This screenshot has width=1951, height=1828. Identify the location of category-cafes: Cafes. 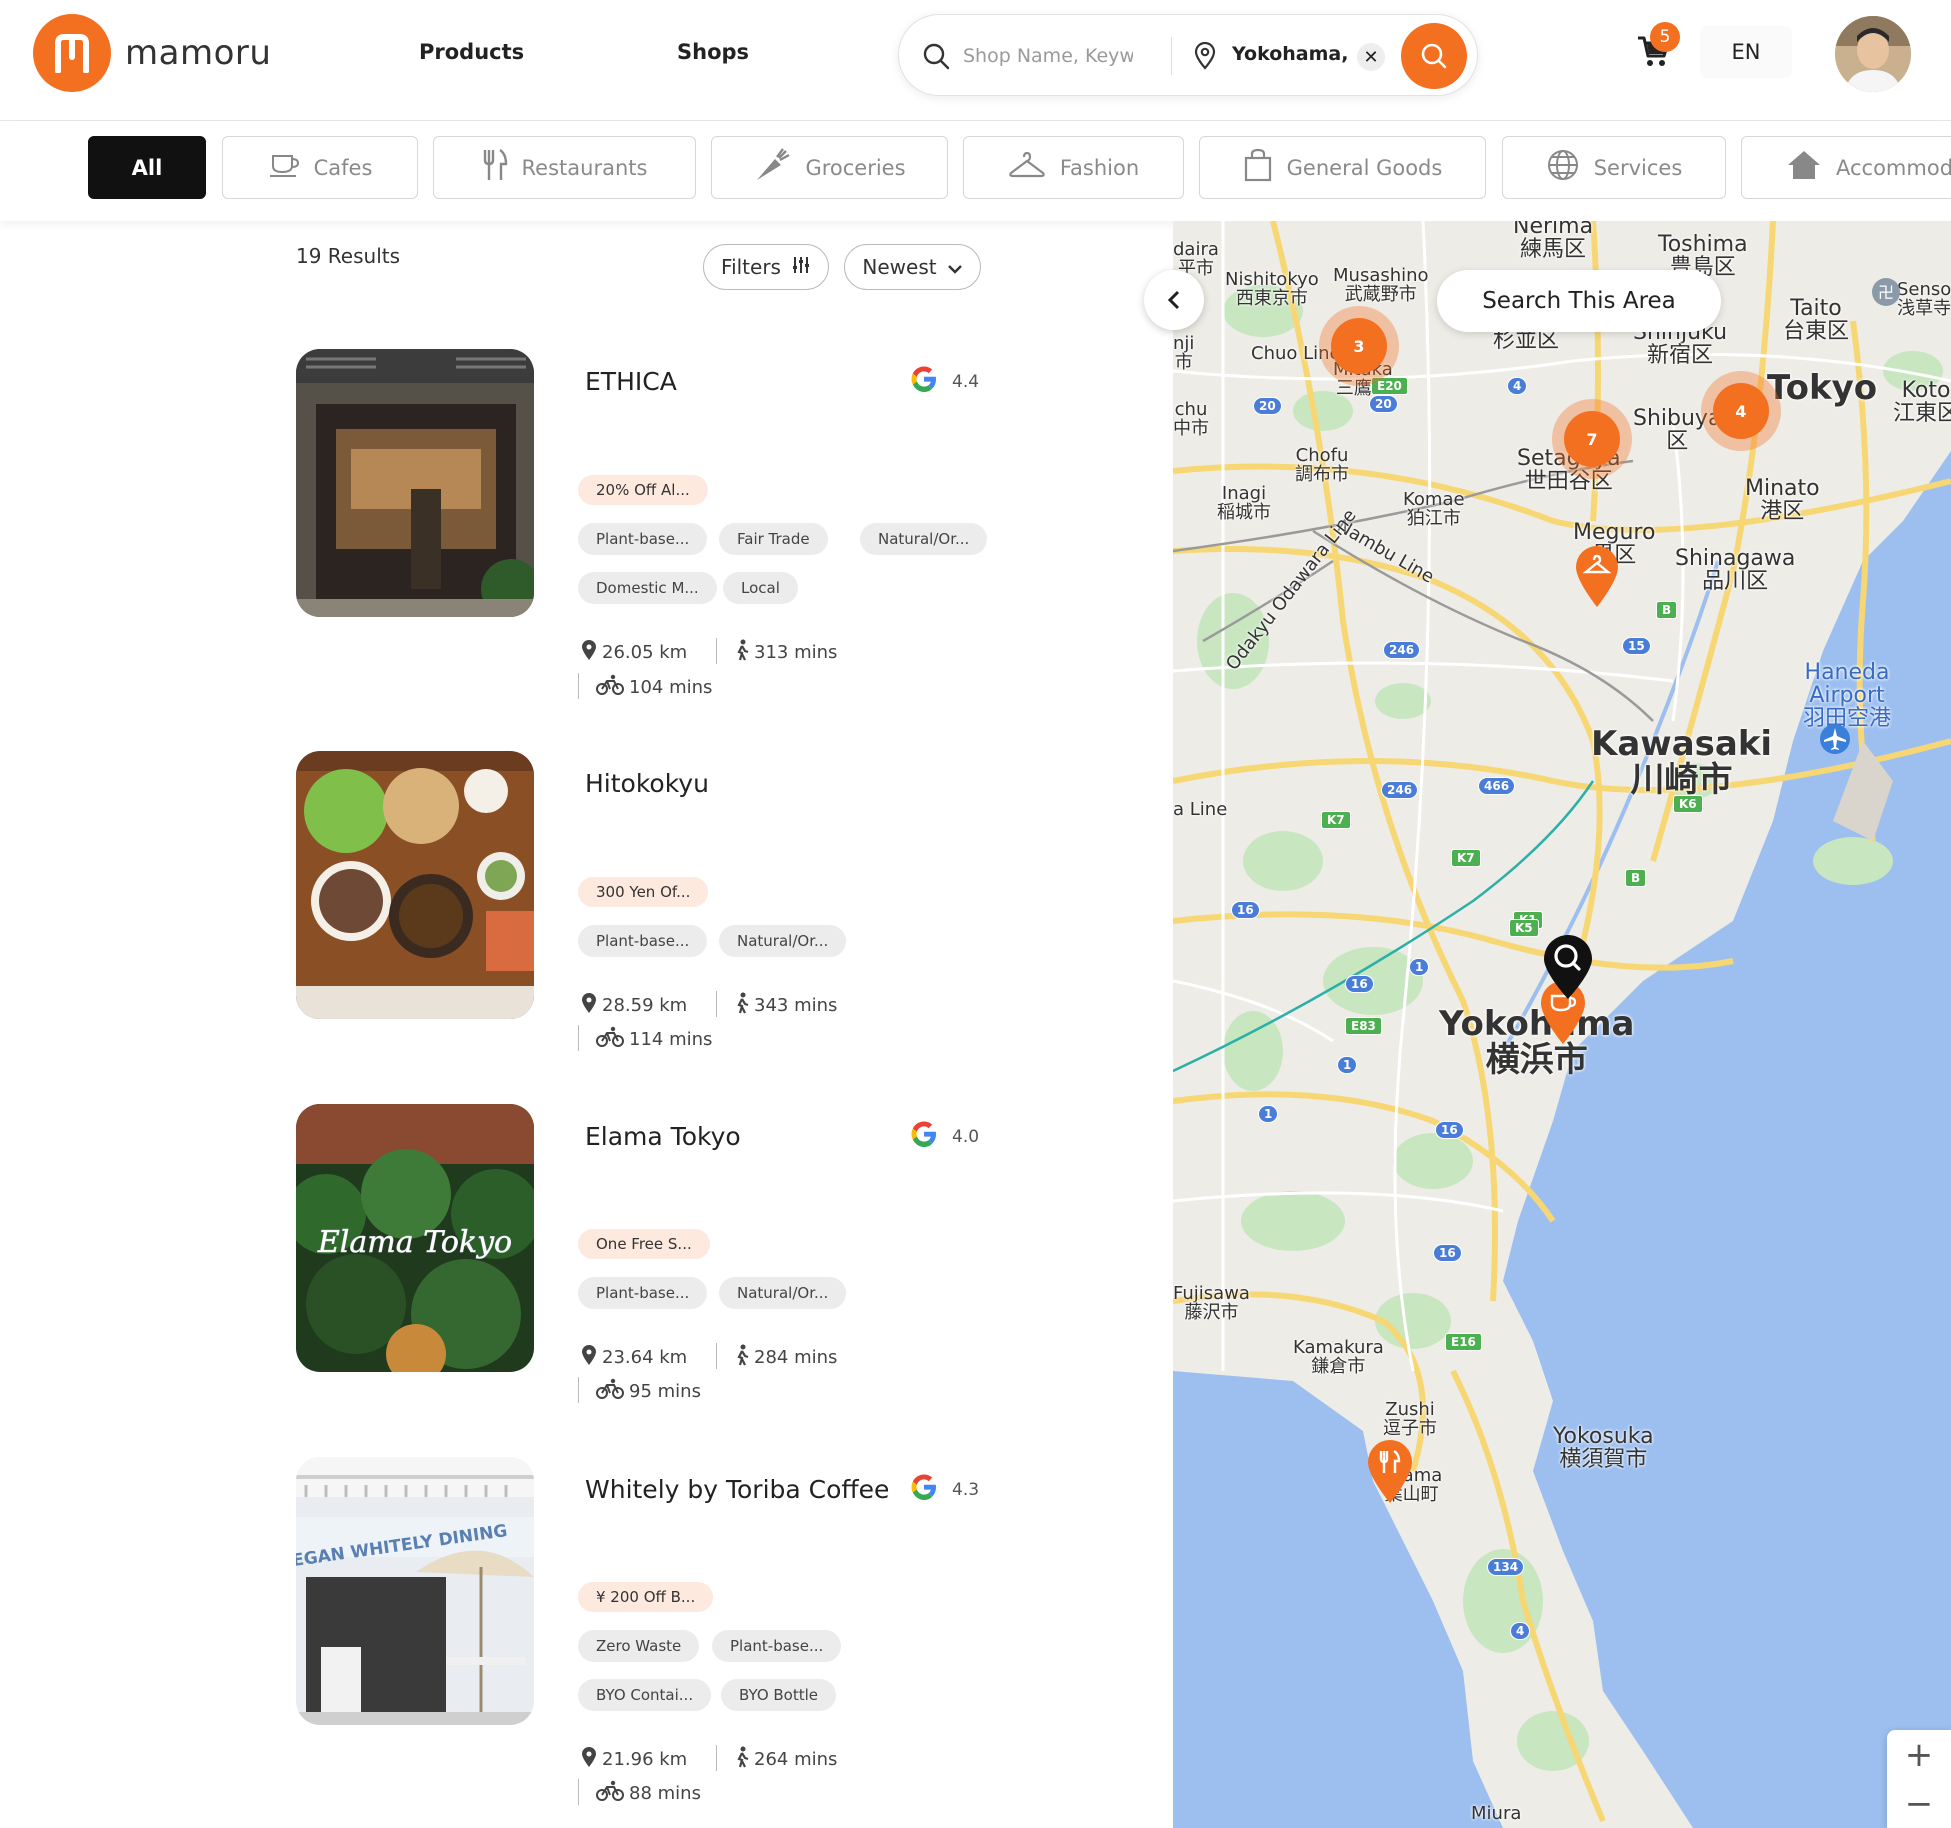
(320, 167).